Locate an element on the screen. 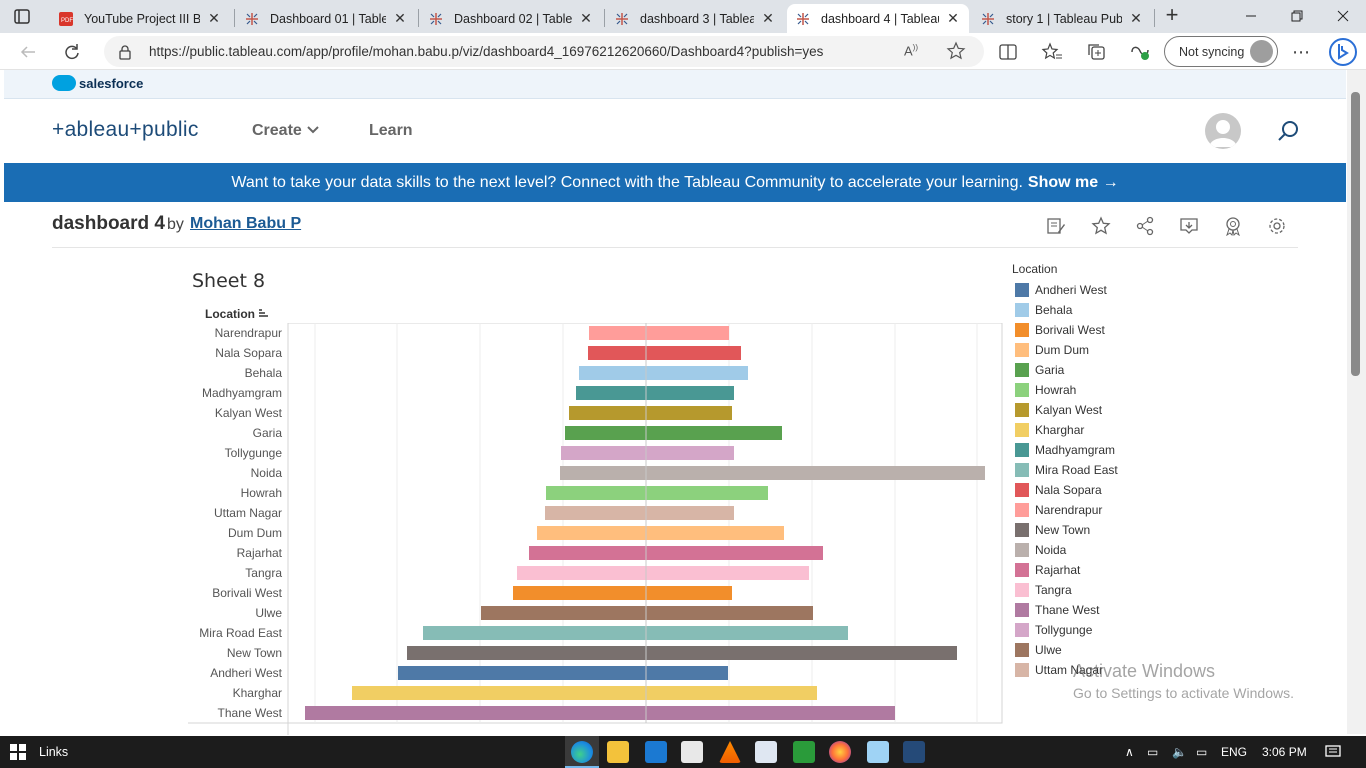  browser-essentials-icon is located at coordinates (1140, 52).